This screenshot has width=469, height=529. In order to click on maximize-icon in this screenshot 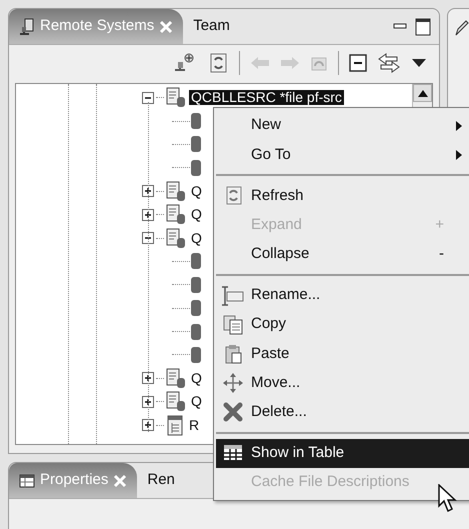, I will do `click(423, 27)`.